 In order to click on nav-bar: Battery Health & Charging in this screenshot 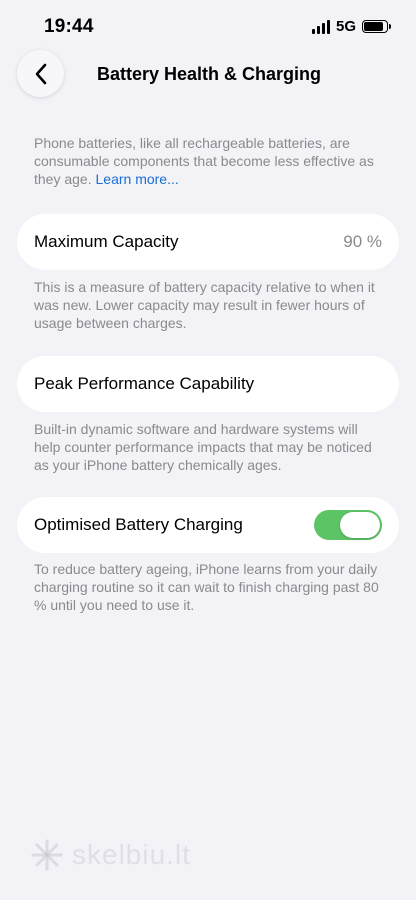, I will do `click(208, 75)`.